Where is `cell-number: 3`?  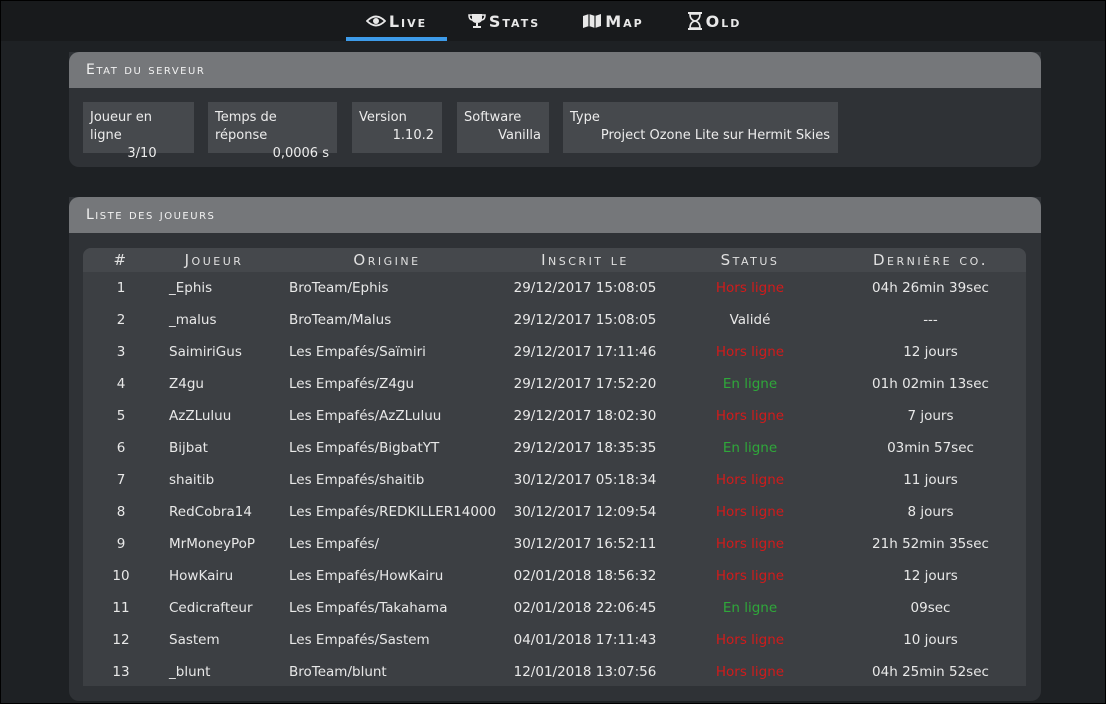
cell-number: 3 is located at coordinates (121, 352).